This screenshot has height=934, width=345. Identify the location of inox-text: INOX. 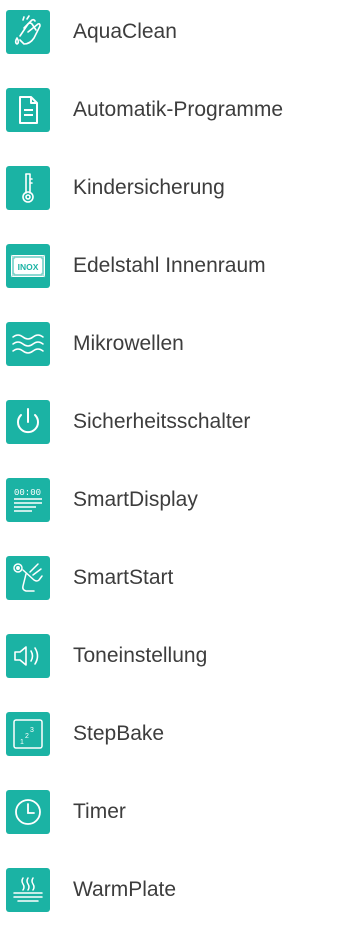
(28, 267).